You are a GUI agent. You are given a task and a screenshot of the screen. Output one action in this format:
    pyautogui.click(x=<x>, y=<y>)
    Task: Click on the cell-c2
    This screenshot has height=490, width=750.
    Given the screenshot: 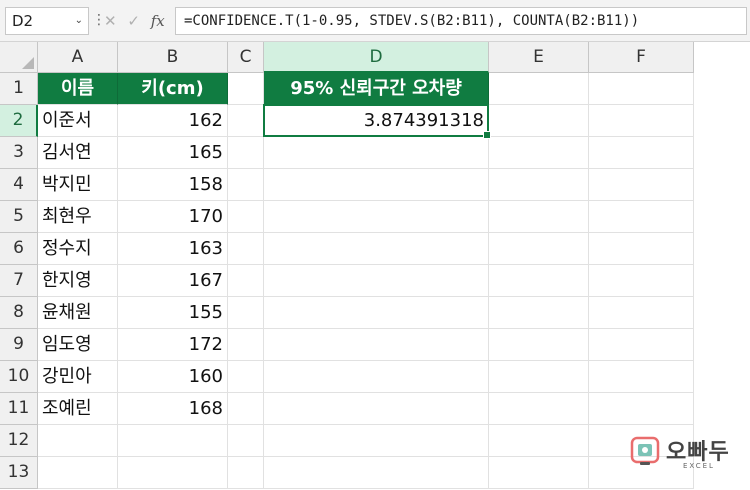 What is the action you would take?
    pyautogui.click(x=246, y=121)
    